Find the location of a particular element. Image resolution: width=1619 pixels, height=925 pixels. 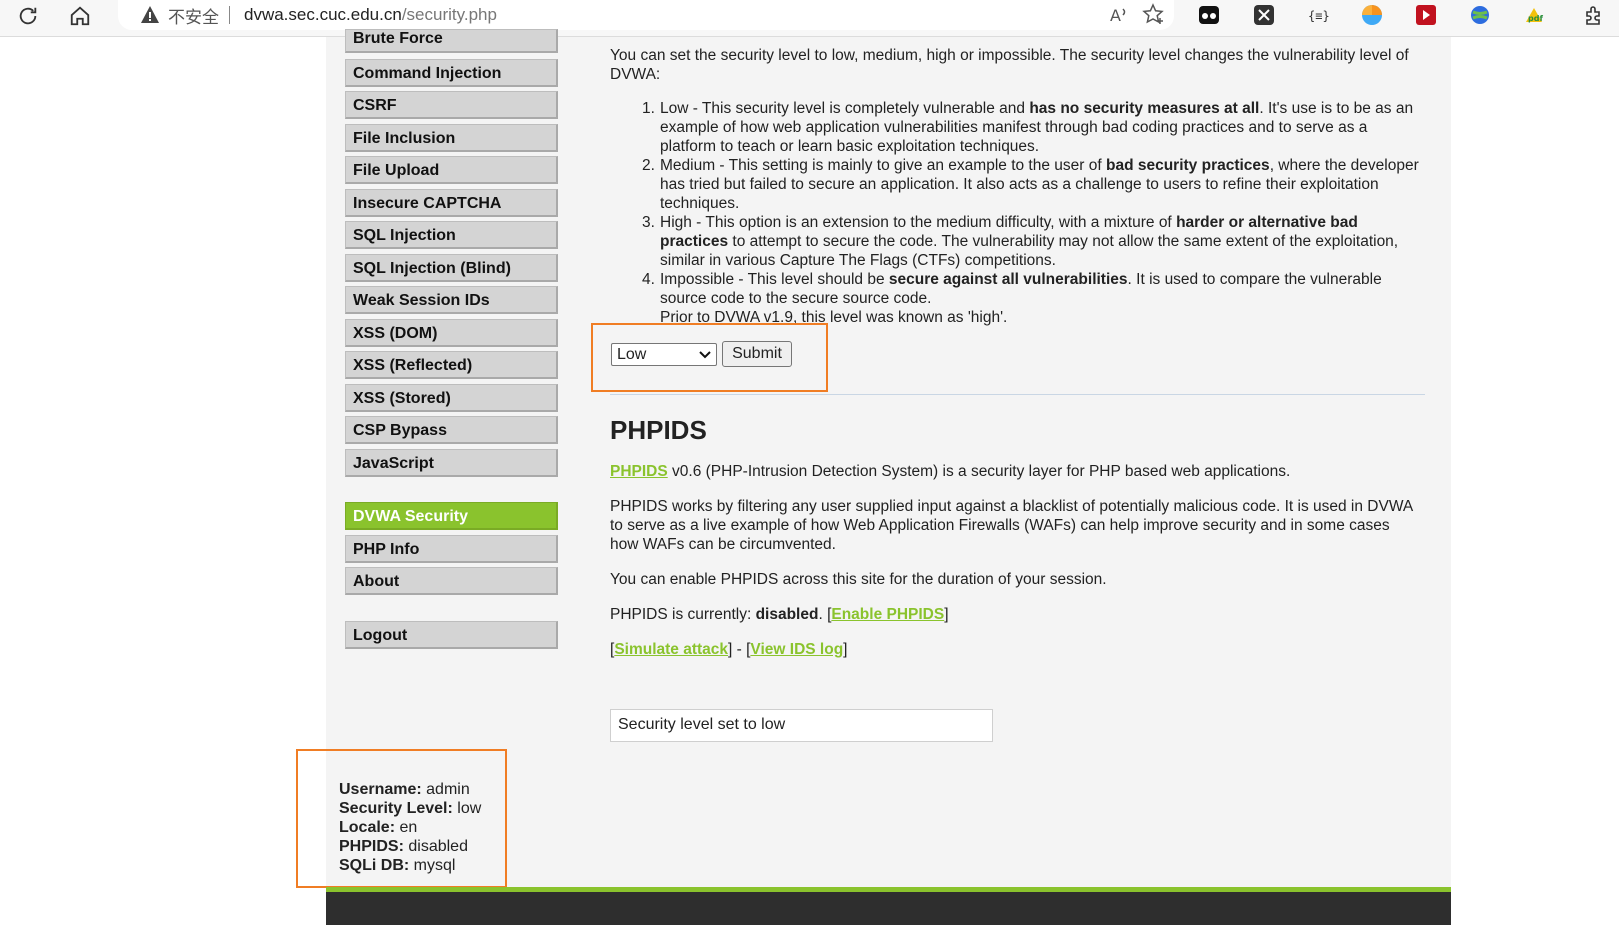

page-margin-right is located at coordinates (1535, 481).